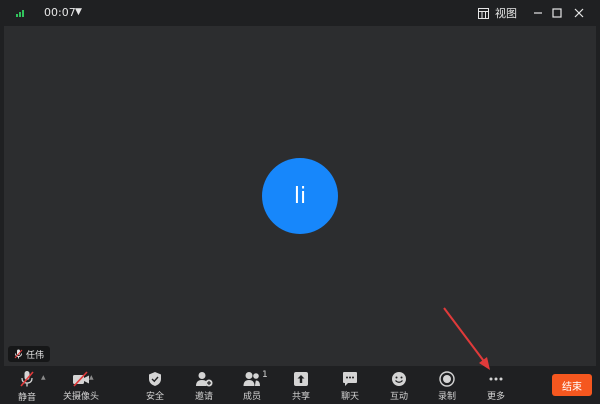  I want to click on mute-label: 静音, so click(26, 398).